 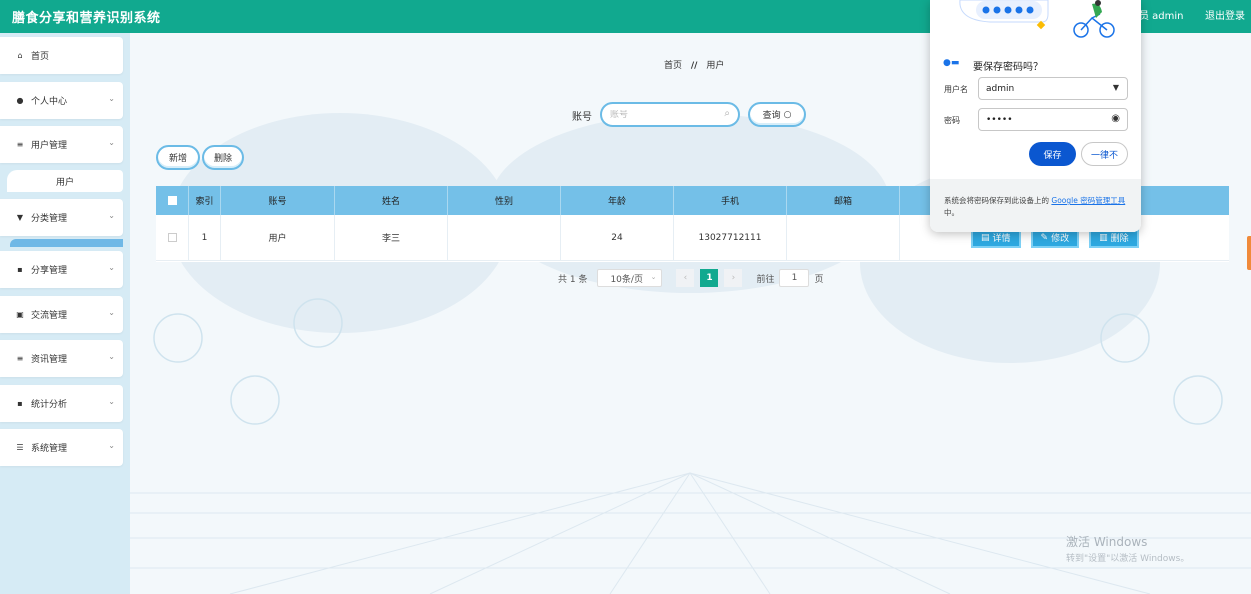 What do you see at coordinates (771, 116) in the screenshot?
I see `search-button-label: 查询` at bounding box center [771, 116].